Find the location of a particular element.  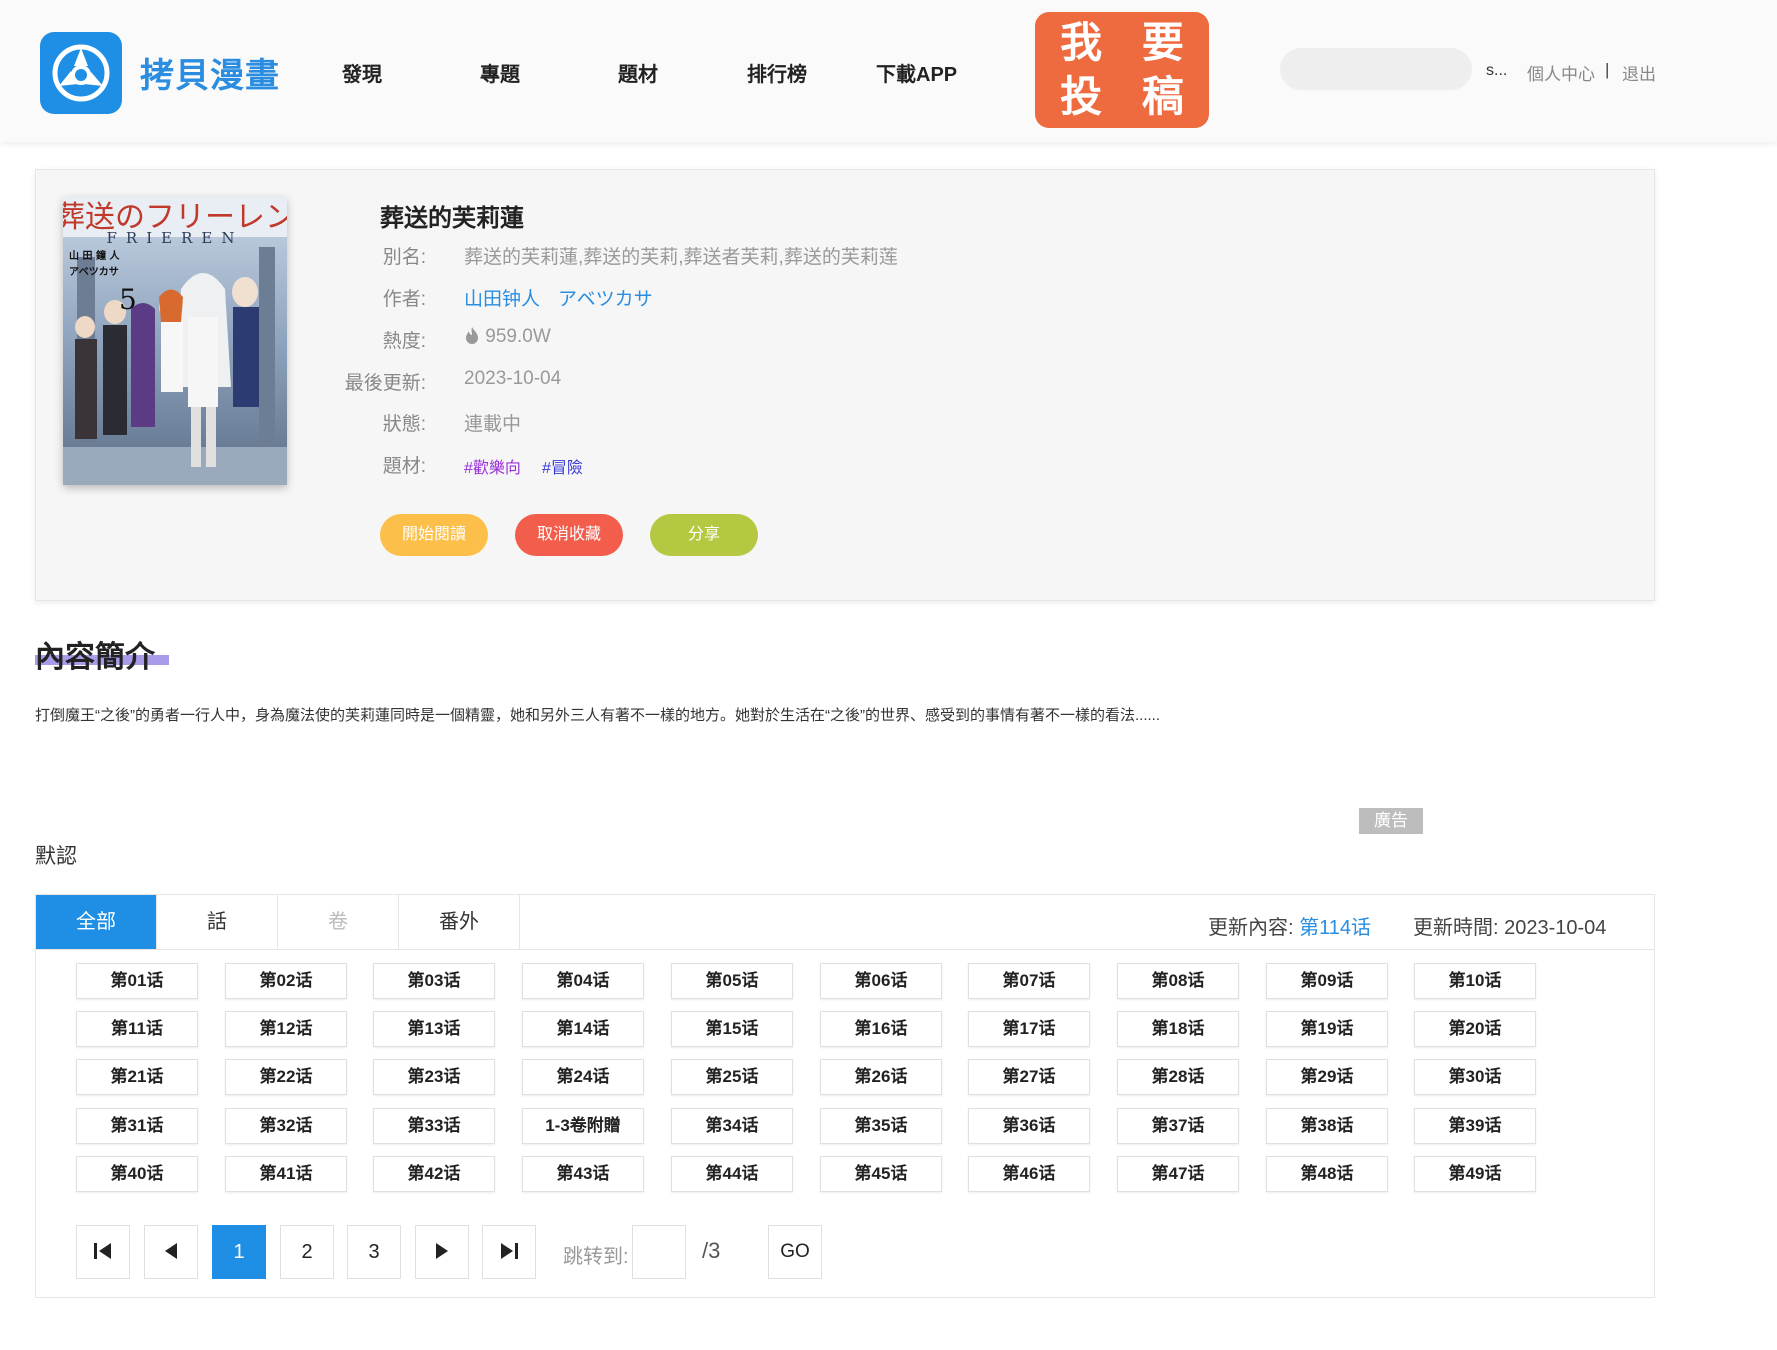

chapter-button: 第31话 is located at coordinates (137, 1126).